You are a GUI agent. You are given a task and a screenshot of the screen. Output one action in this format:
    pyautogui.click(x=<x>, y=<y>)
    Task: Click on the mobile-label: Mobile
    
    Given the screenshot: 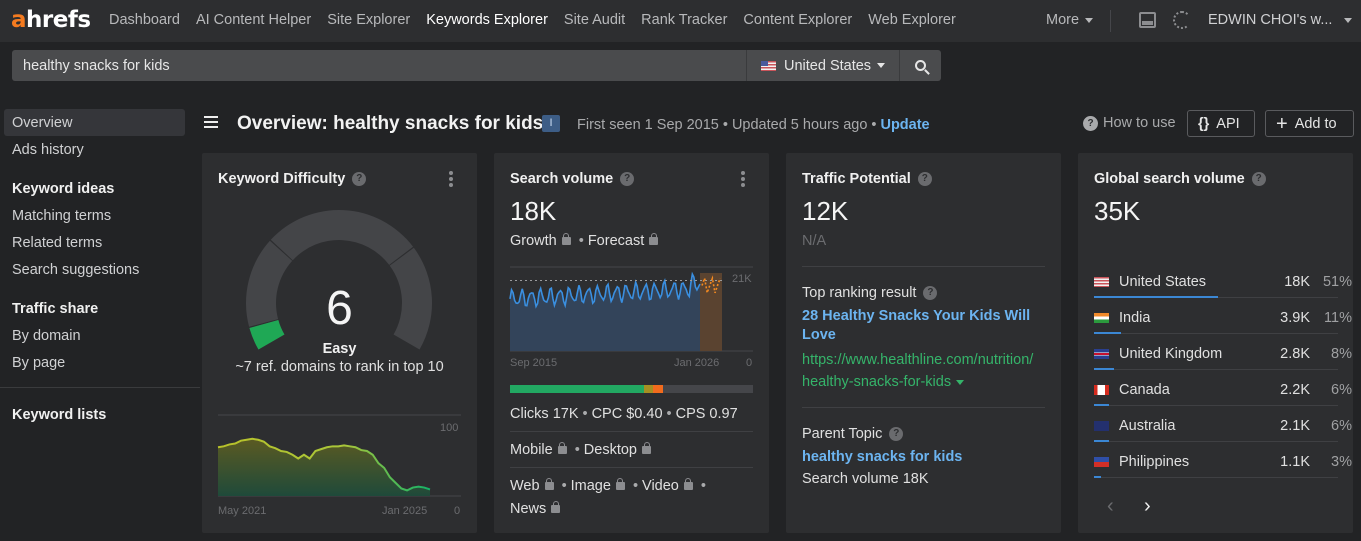 What is the action you would take?
    pyautogui.click(x=531, y=450)
    